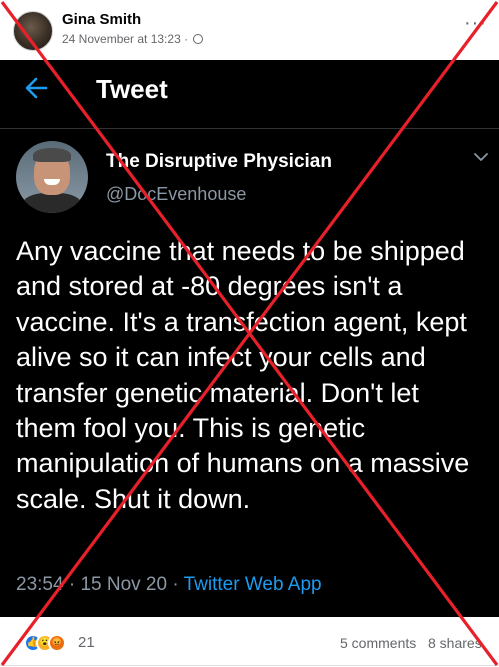 This screenshot has width=499, height=667. What do you see at coordinates (123, 584) in the screenshot?
I see `tweet-date: 15 Nov 20` at bounding box center [123, 584].